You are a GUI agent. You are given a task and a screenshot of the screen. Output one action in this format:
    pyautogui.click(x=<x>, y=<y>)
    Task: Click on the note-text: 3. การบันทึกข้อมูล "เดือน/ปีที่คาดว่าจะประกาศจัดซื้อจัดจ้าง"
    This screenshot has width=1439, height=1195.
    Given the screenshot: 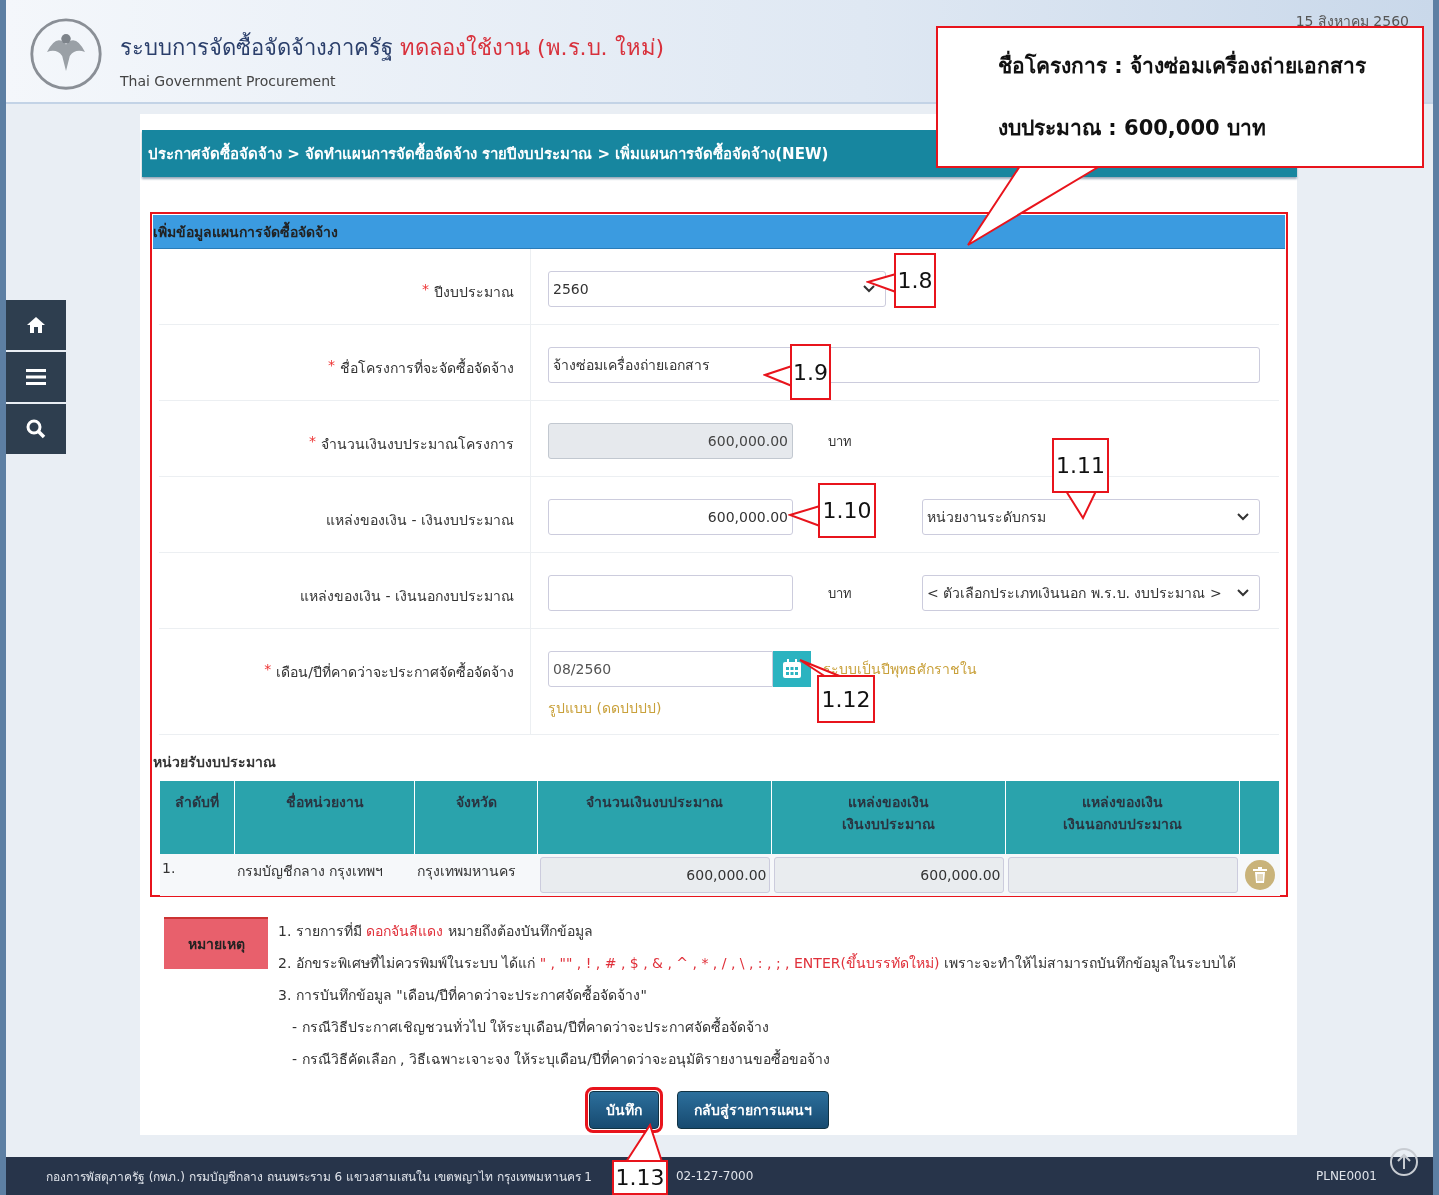 What is the action you would take?
    pyautogui.click(x=463, y=995)
    